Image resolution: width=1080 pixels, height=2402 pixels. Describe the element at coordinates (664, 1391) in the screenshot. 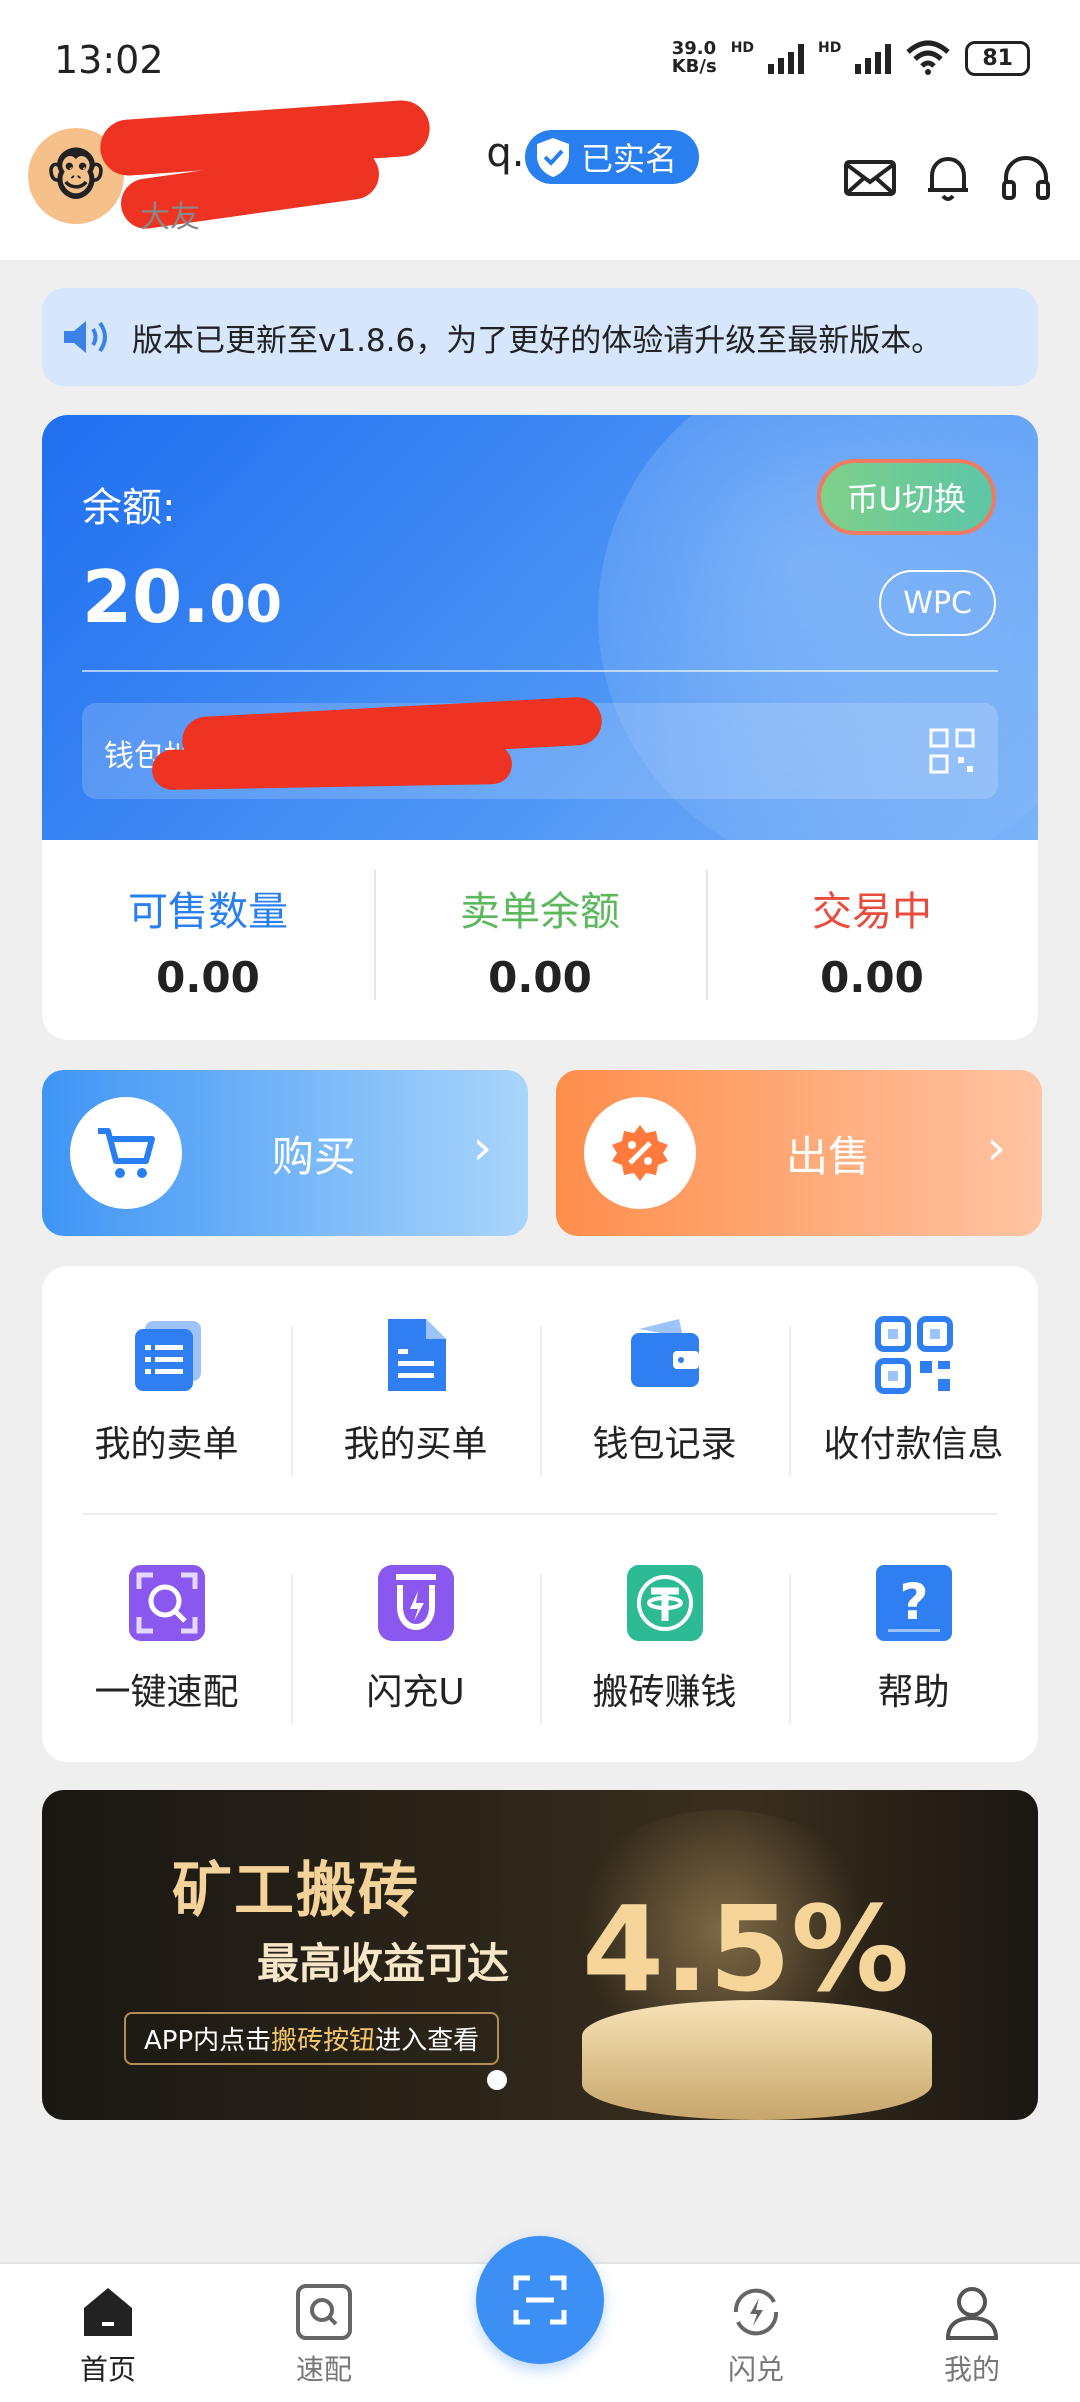

I see `wallet-records-item: 钱包记录` at that location.